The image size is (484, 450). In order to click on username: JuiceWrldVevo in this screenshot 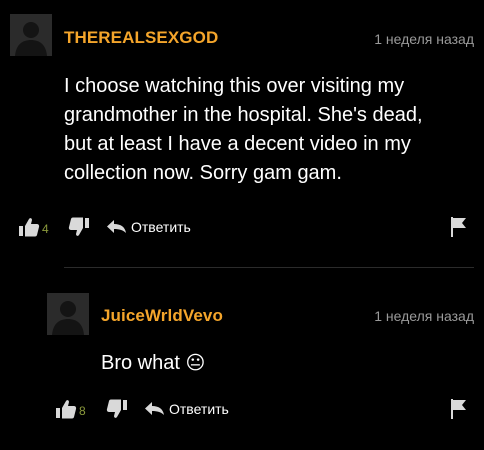, I will do `click(162, 316)`.